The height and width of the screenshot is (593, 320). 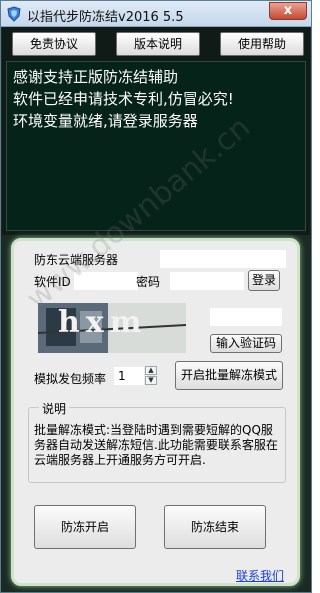 What do you see at coordinates (14, 14) in the screenshot?
I see `app-shield-icon` at bounding box center [14, 14].